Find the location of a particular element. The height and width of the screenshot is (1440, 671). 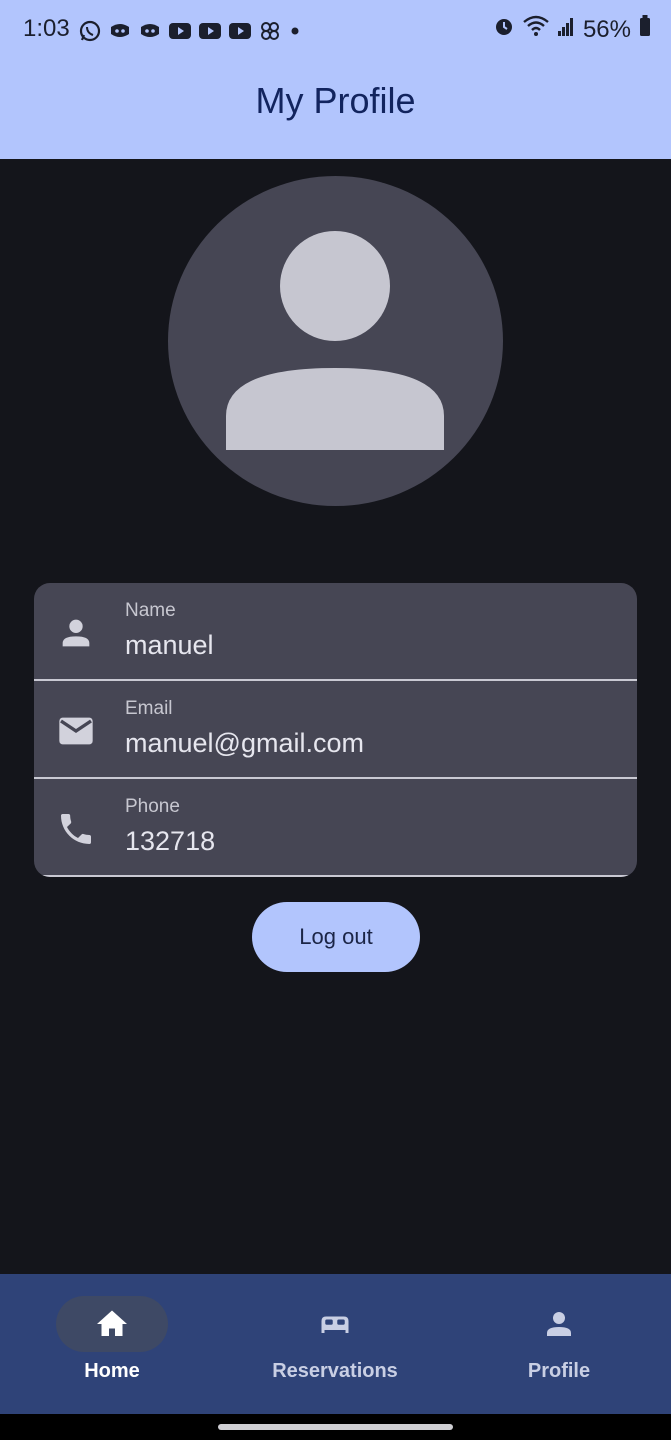

phone-icon is located at coordinates (76, 829).